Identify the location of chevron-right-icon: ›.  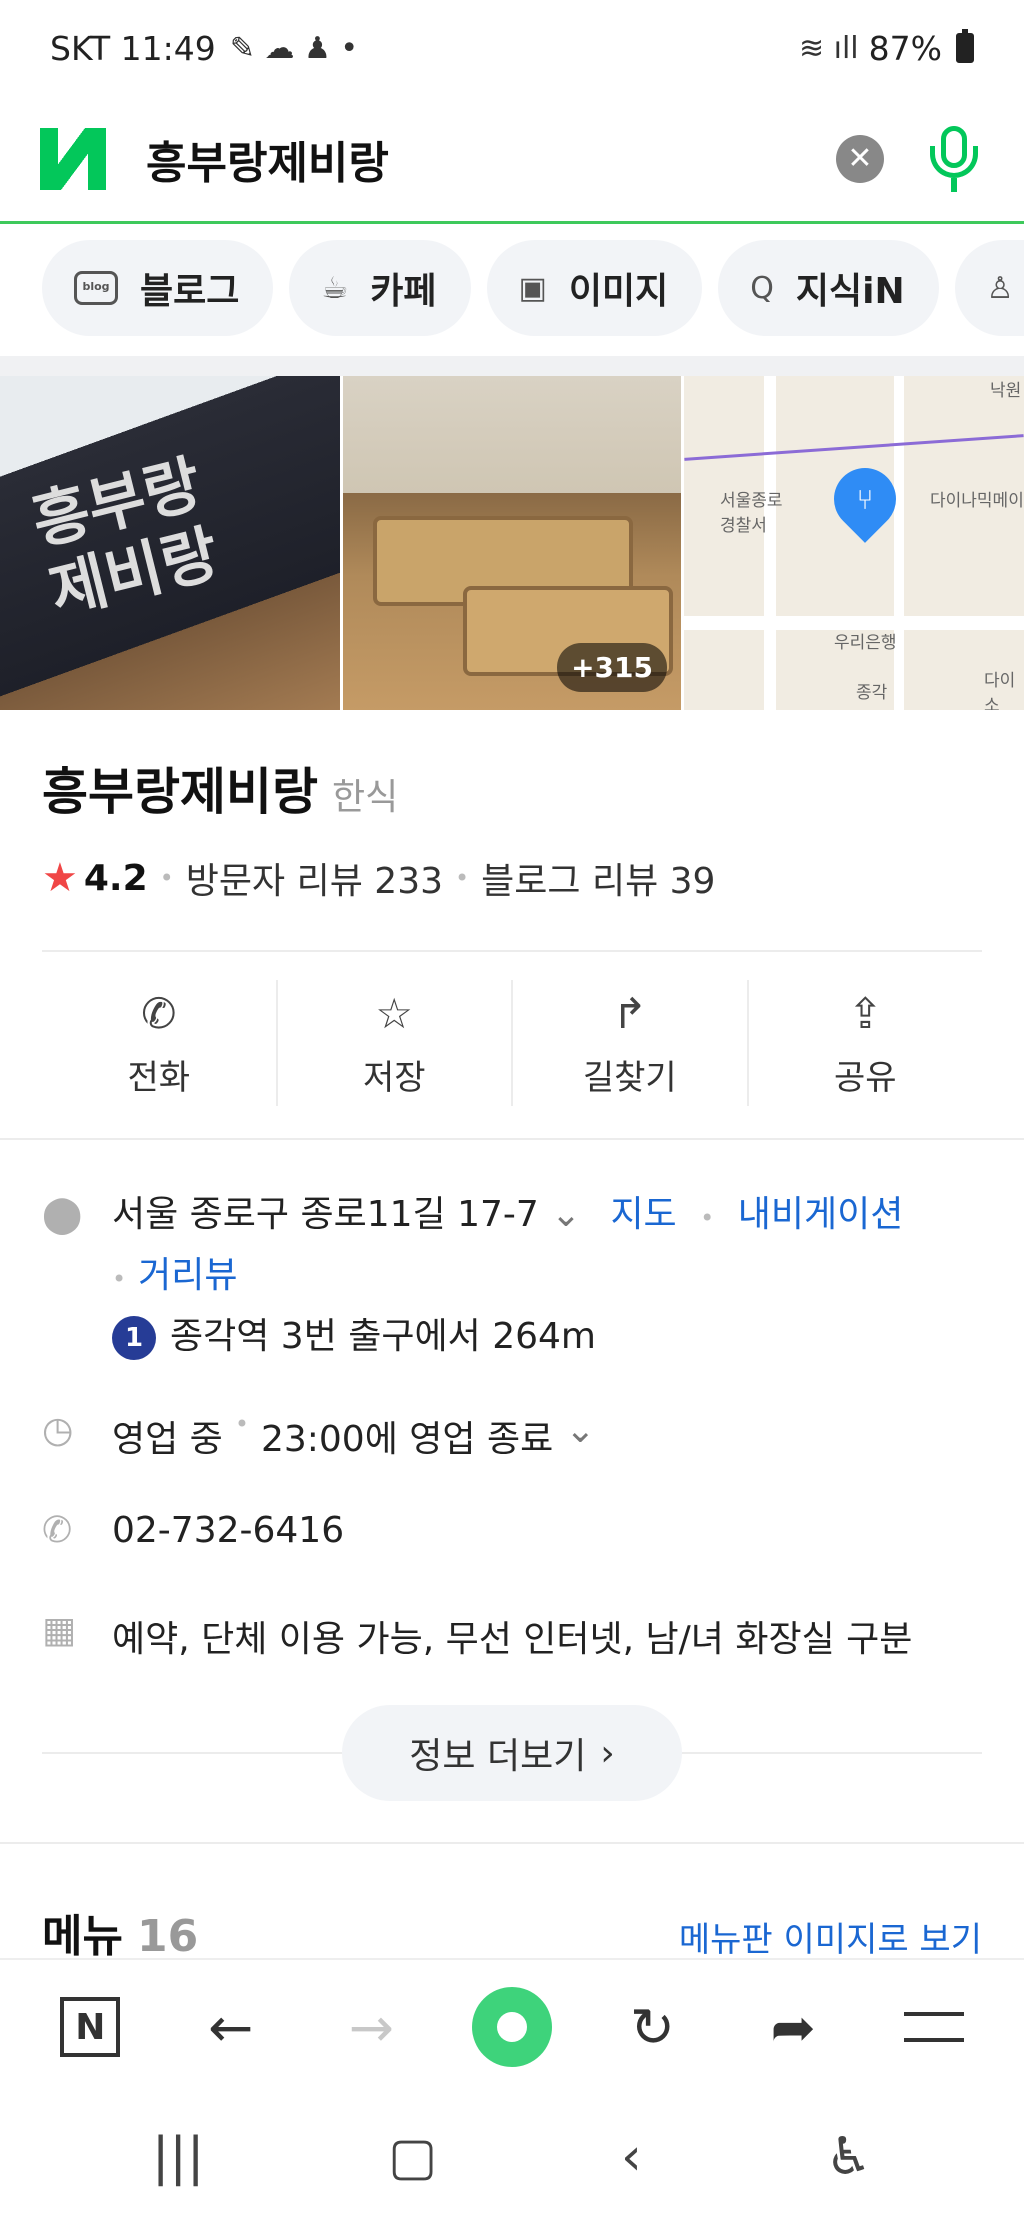
(607, 1753).